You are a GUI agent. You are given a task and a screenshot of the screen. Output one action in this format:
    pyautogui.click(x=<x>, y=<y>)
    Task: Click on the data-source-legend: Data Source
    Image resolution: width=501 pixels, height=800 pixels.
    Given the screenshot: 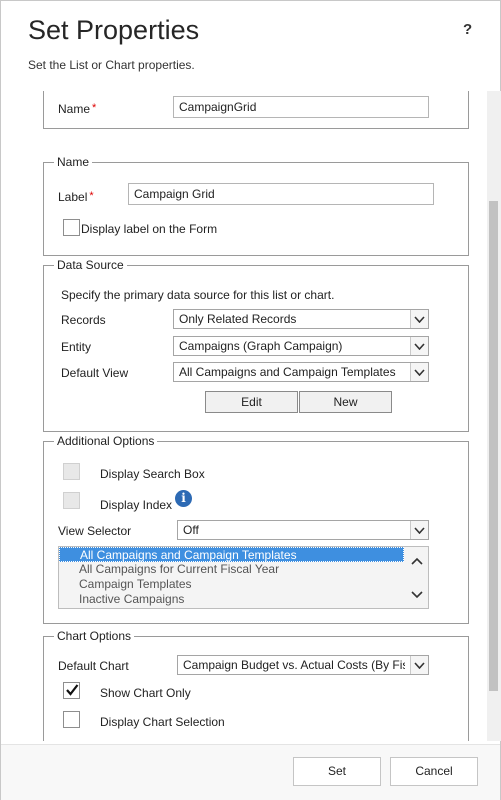 What is the action you would take?
    pyautogui.click(x=90, y=265)
    